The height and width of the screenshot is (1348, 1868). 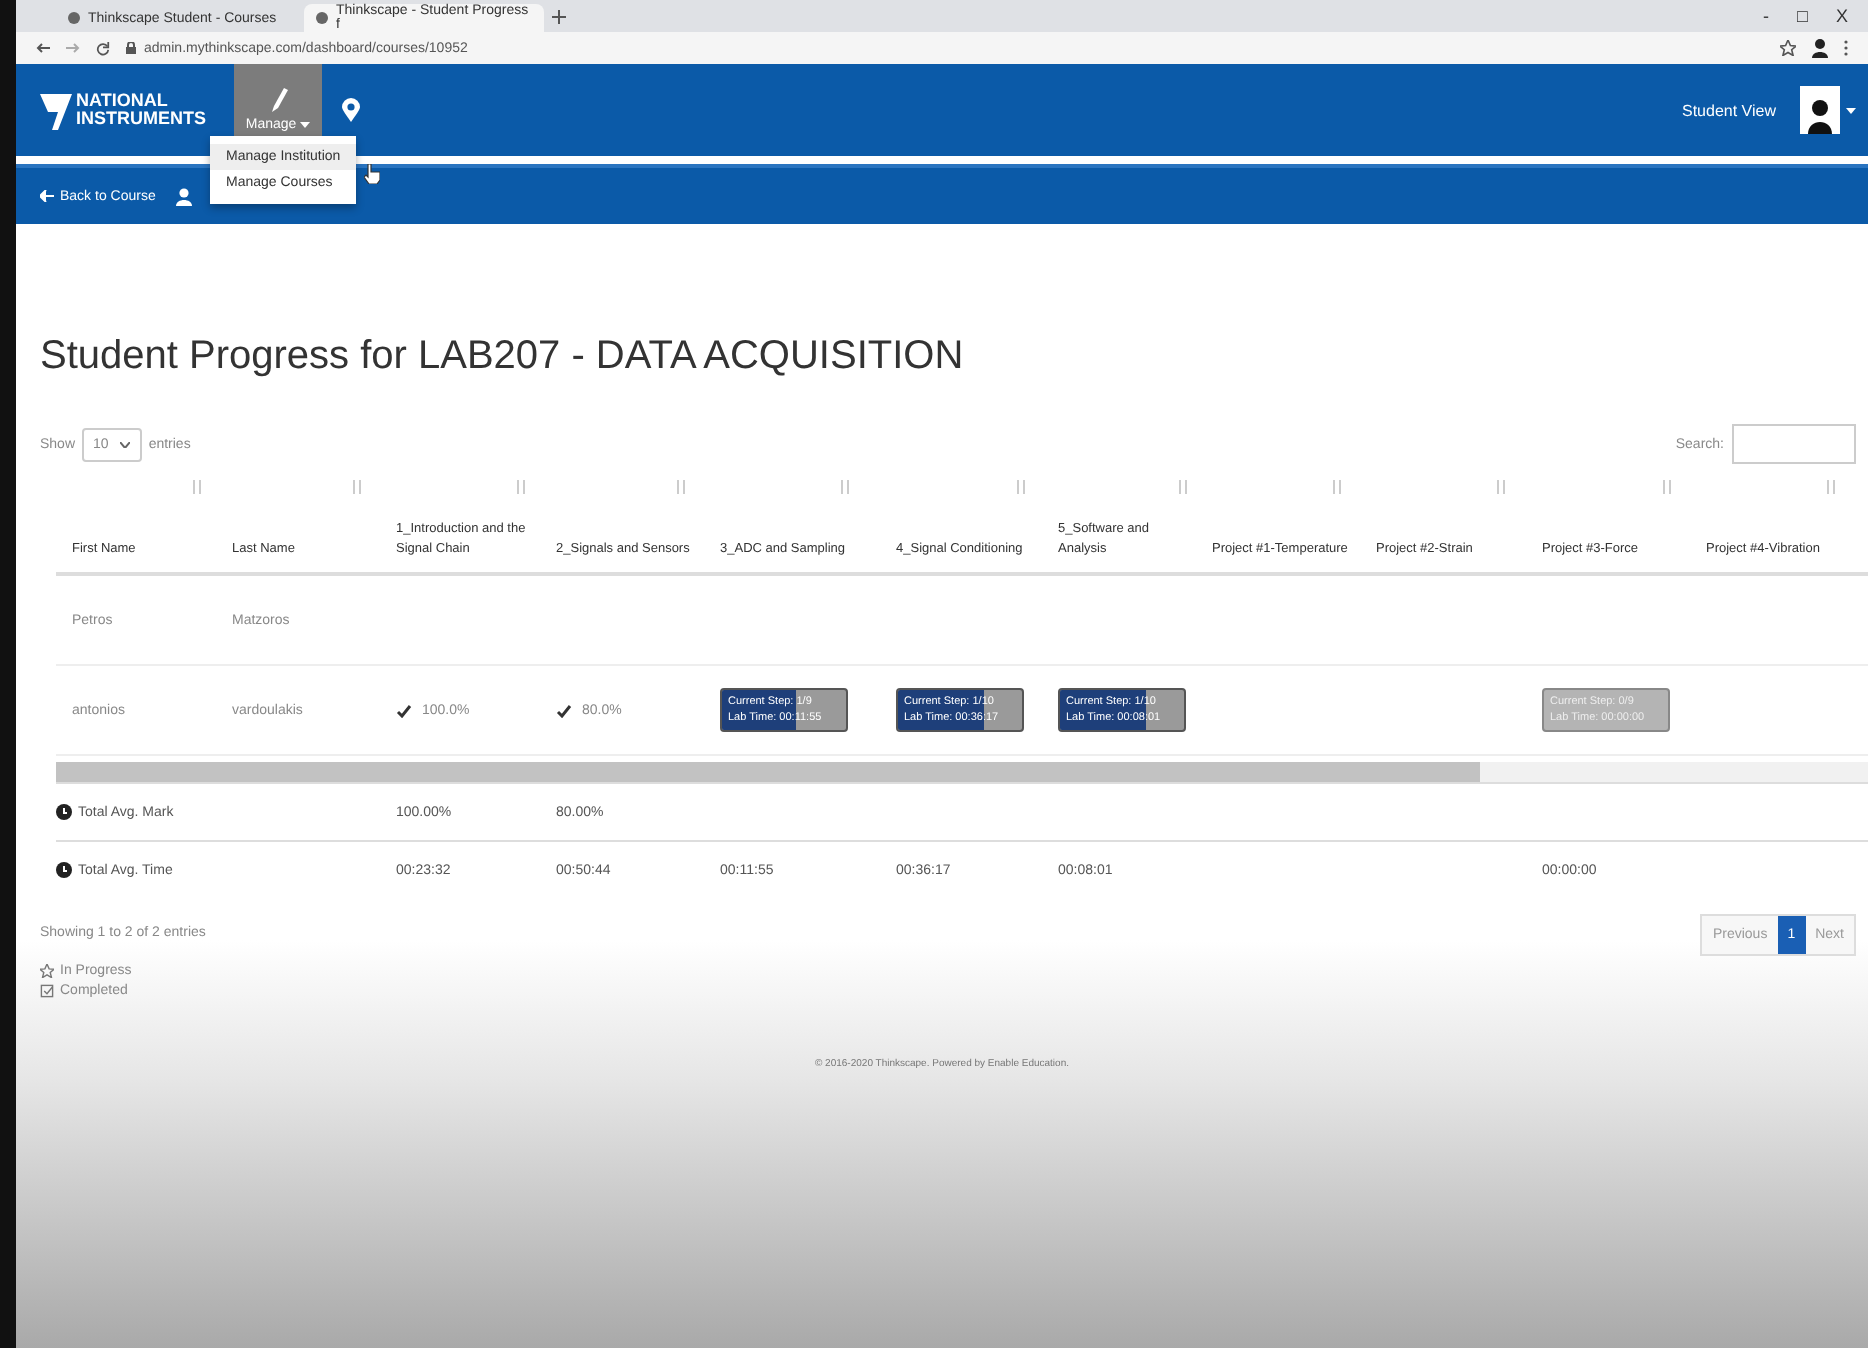 What do you see at coordinates (141, 119) in the screenshot?
I see `logo-text: INSTRUMENTS` at bounding box center [141, 119].